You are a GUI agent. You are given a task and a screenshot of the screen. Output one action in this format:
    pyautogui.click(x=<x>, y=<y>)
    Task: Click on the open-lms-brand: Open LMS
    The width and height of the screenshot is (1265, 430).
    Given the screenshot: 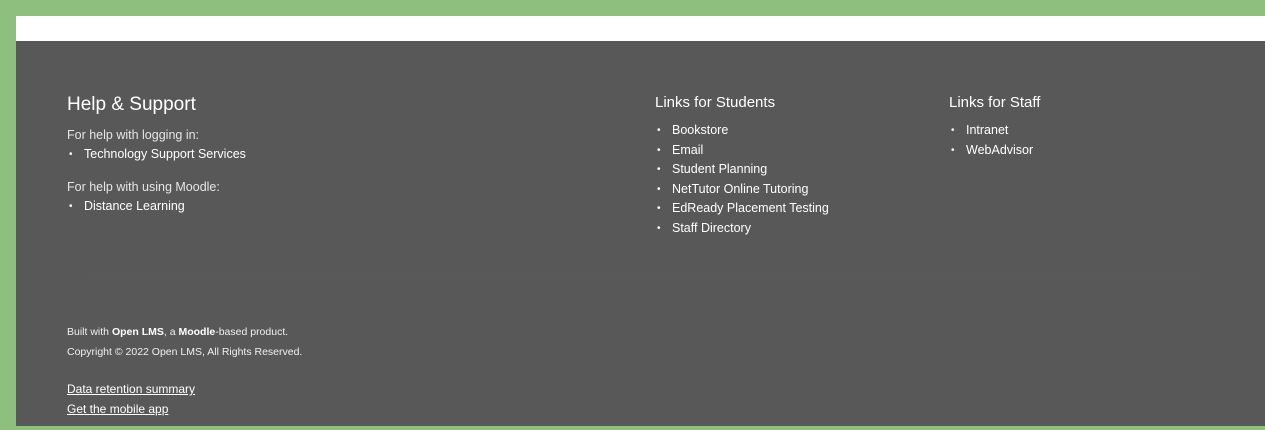 What is the action you would take?
    pyautogui.click(x=137, y=332)
    